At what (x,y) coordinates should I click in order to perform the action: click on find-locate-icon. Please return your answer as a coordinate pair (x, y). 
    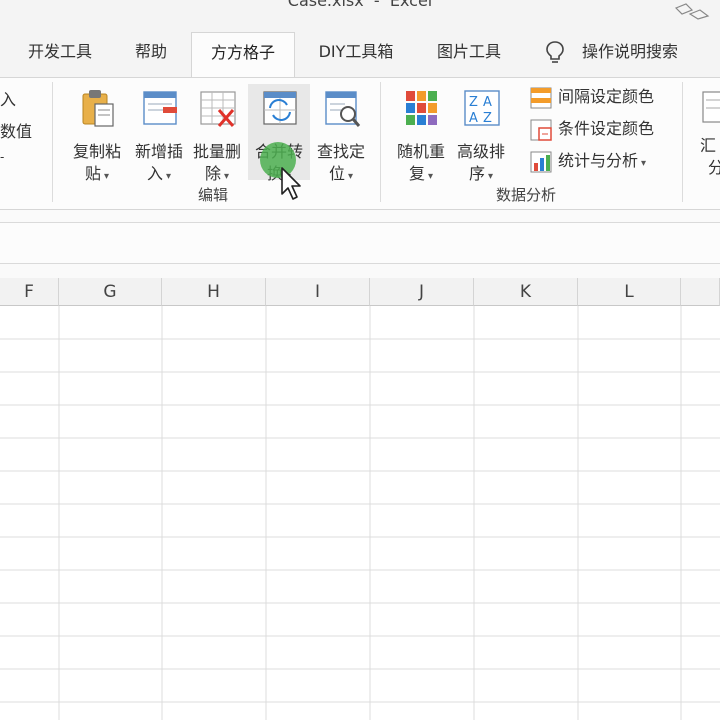
    Looking at the image, I should click on (343, 109).